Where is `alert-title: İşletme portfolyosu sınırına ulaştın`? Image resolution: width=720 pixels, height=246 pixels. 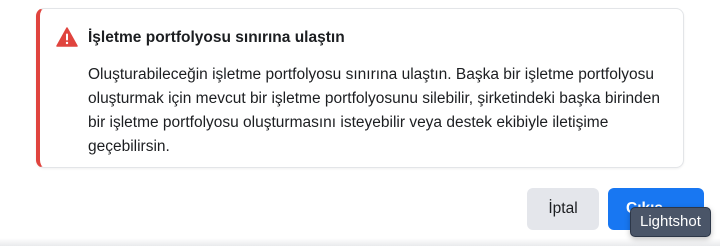 alert-title: İşletme portfolyosu sınırına ulaştın is located at coordinates (216, 37).